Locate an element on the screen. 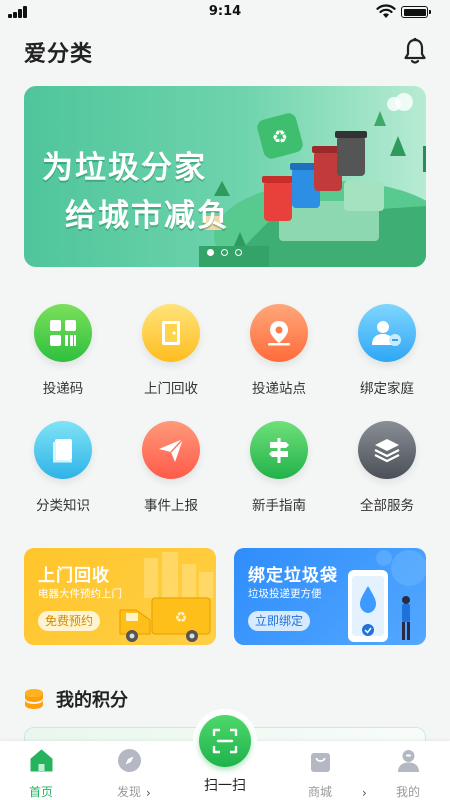 This screenshot has height=800, width=450. service-label: 投递站点 is located at coordinates (279, 389).